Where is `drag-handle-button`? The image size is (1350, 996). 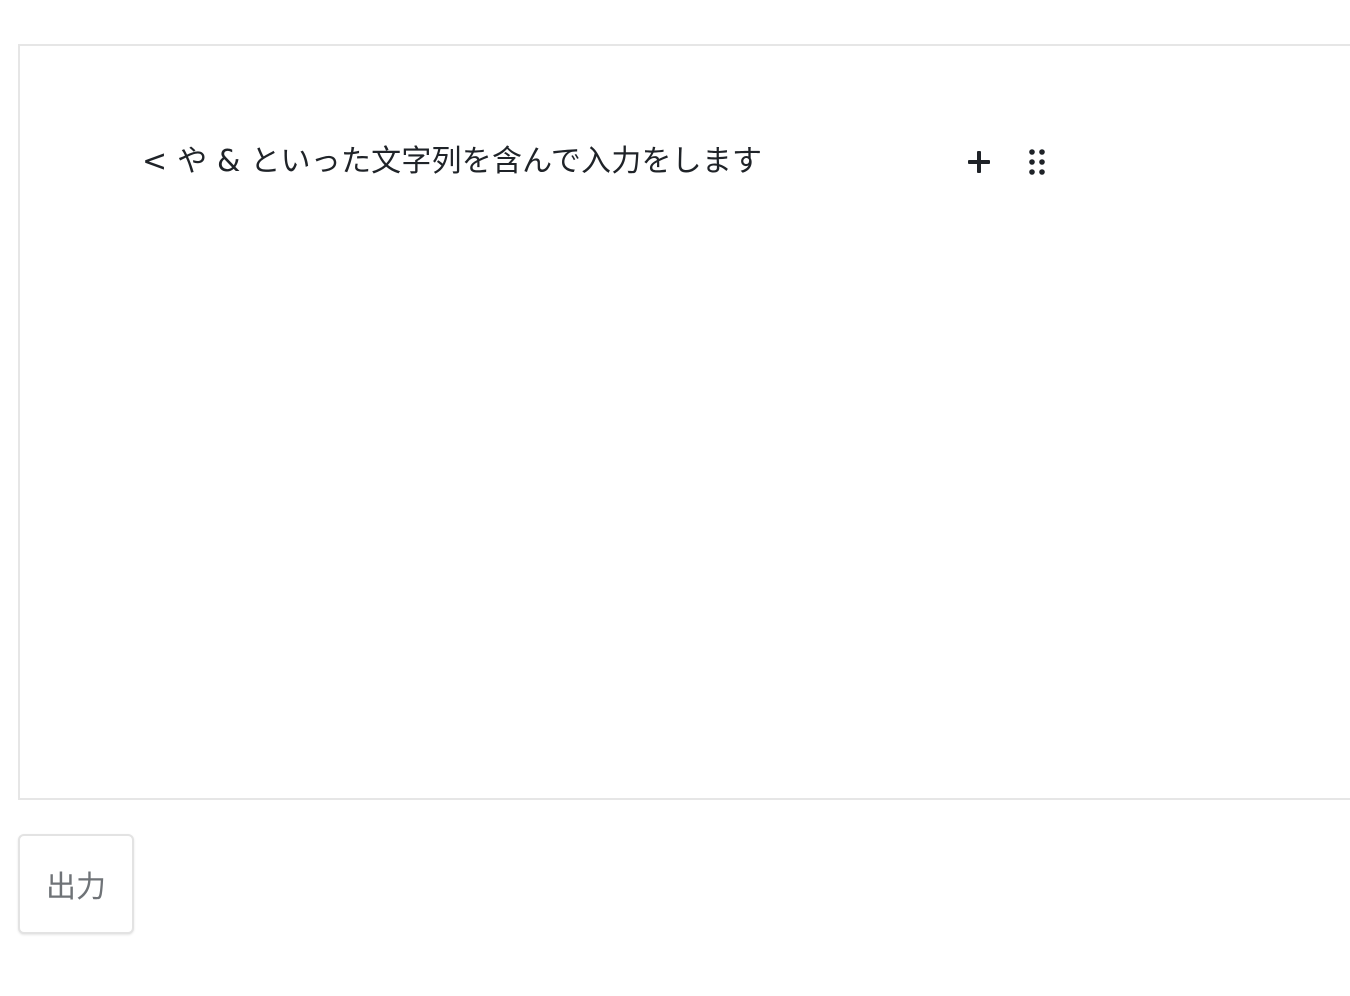 drag-handle-button is located at coordinates (1037, 162).